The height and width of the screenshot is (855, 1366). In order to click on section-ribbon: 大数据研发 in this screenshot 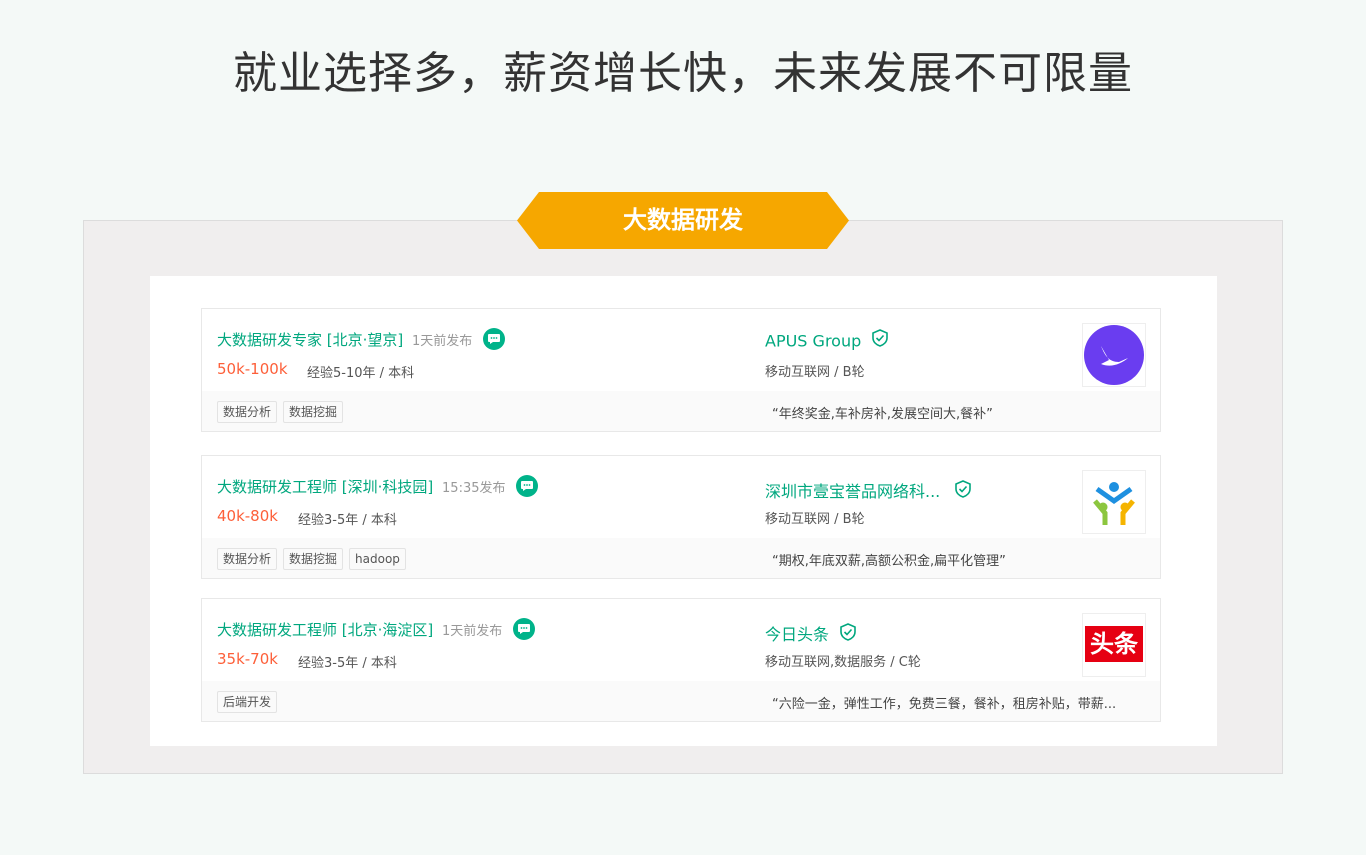, I will do `click(683, 220)`.